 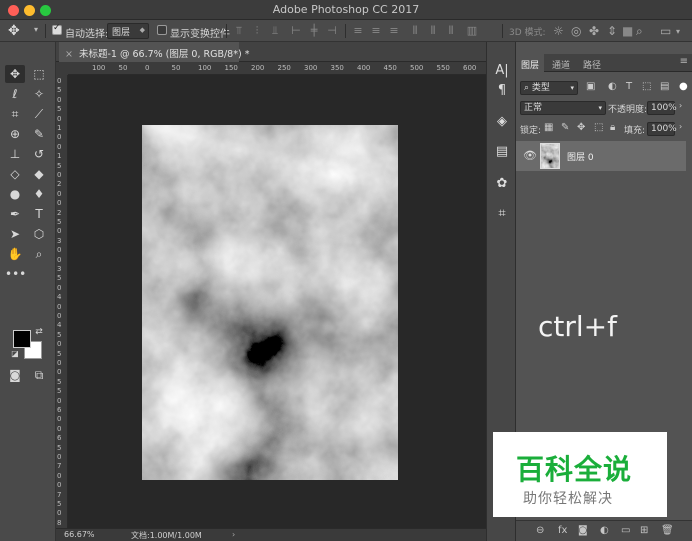 I want to click on panel-menu-icon: ≡, so click(x=684, y=61).